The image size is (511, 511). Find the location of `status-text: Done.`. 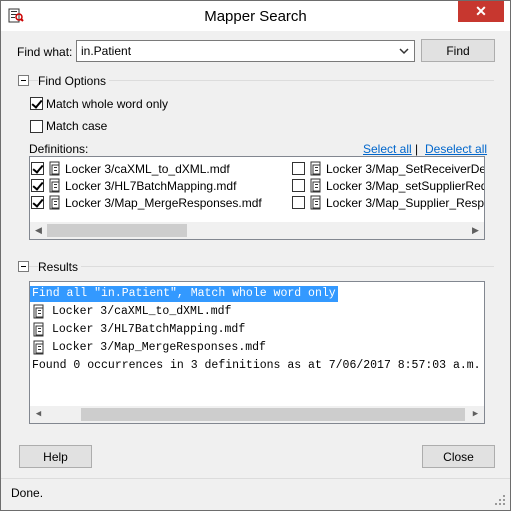

status-text: Done. is located at coordinates (27, 493).